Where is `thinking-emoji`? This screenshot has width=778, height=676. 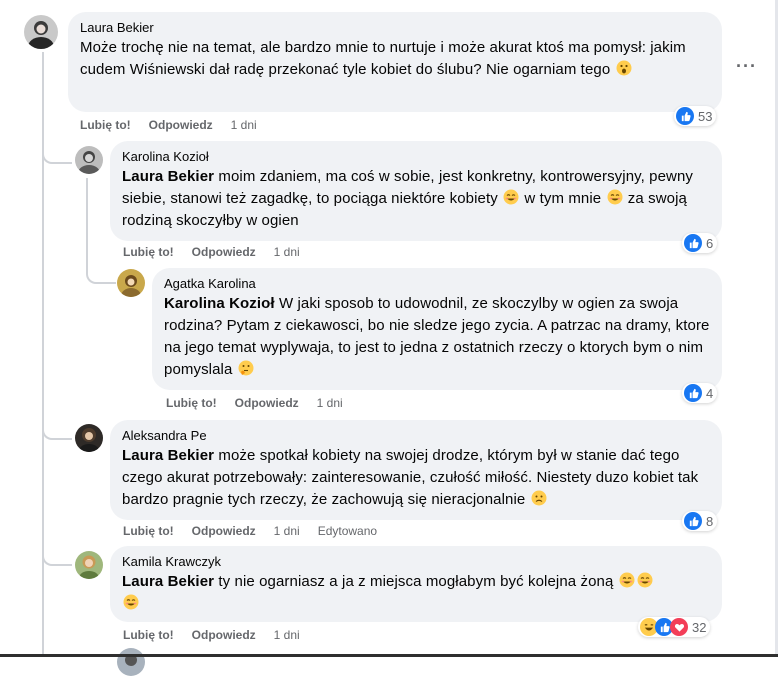 thinking-emoji is located at coordinates (246, 368).